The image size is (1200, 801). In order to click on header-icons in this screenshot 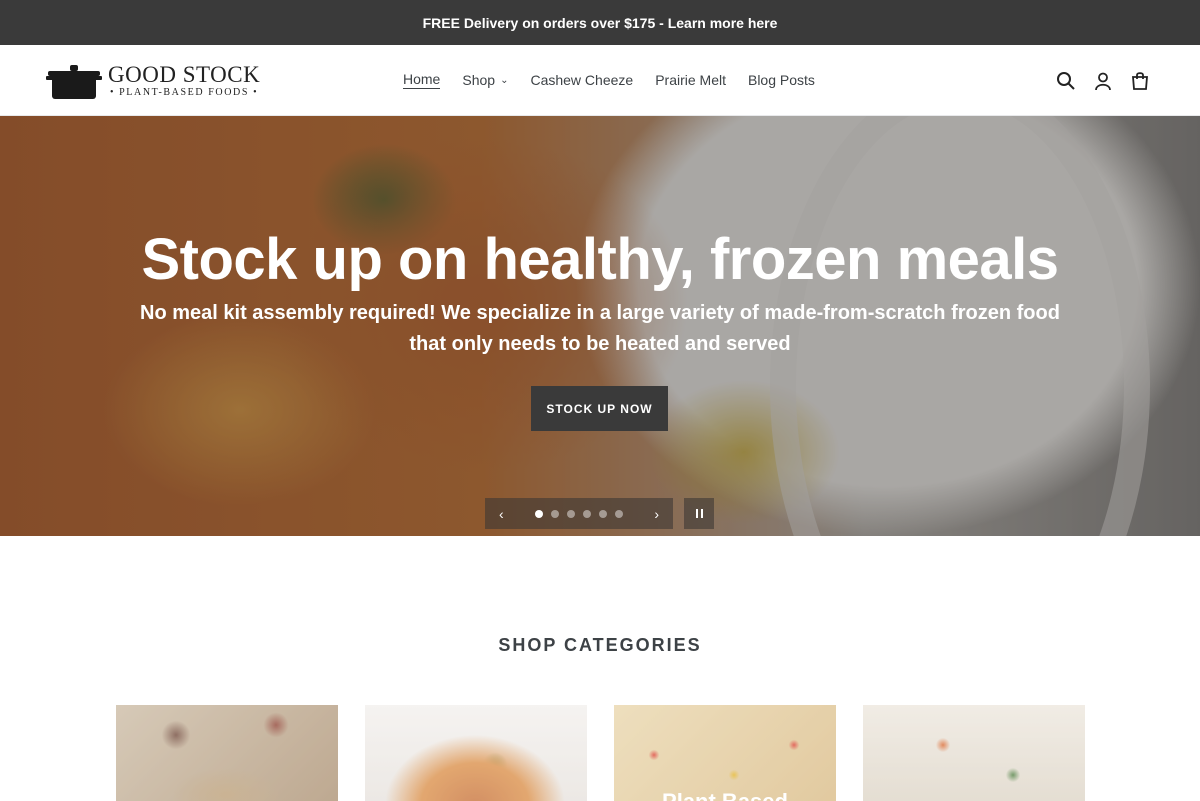, I will do `click(1103, 81)`.